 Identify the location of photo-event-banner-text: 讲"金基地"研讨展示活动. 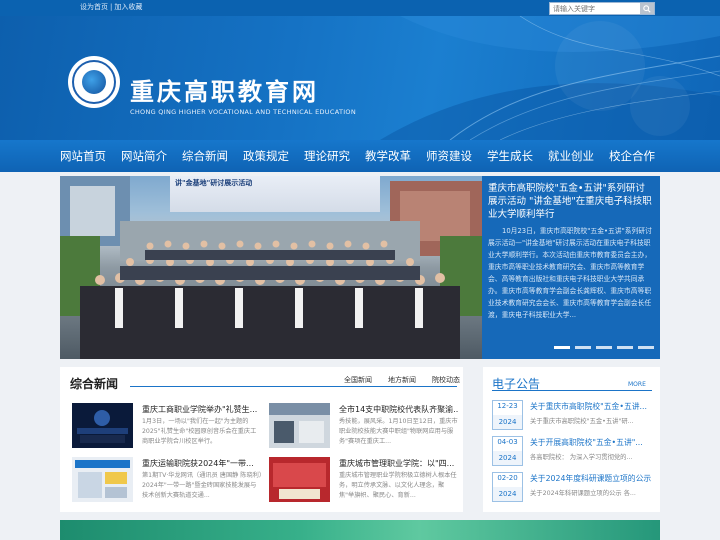
(214, 183).